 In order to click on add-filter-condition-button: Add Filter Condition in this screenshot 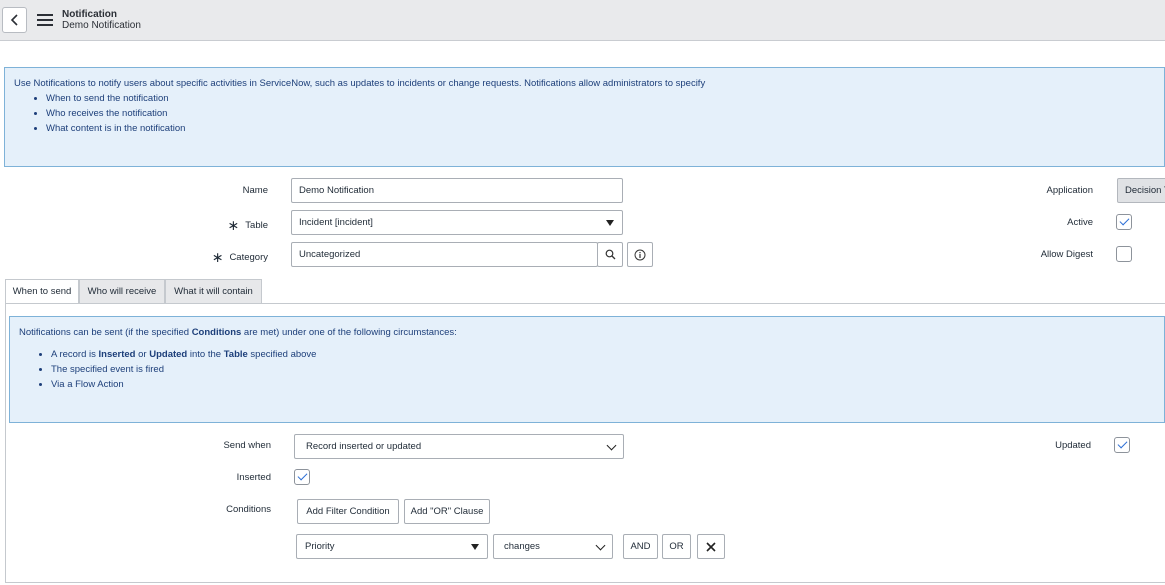, I will do `click(348, 511)`.